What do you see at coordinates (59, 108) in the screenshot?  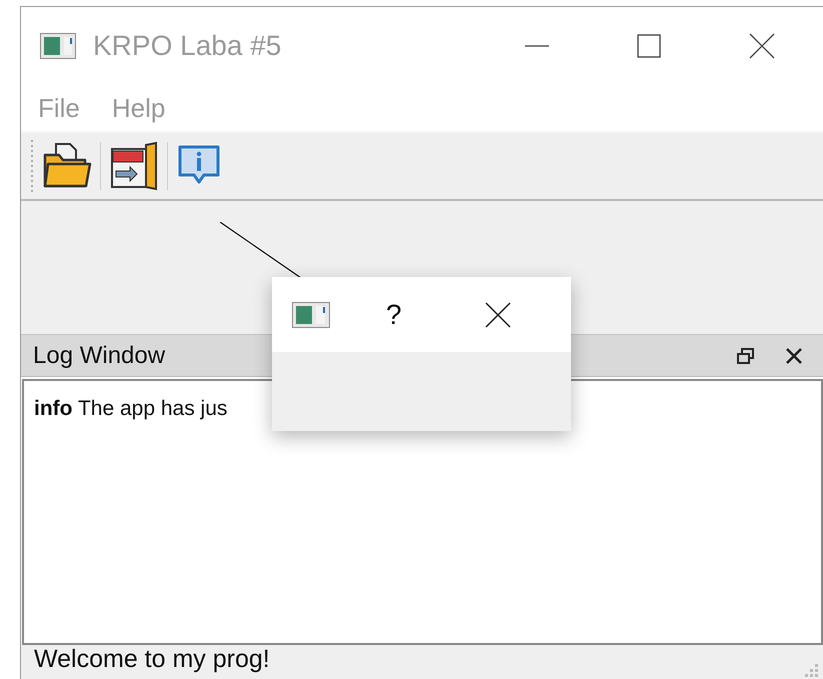 I see `menu-item: File` at bounding box center [59, 108].